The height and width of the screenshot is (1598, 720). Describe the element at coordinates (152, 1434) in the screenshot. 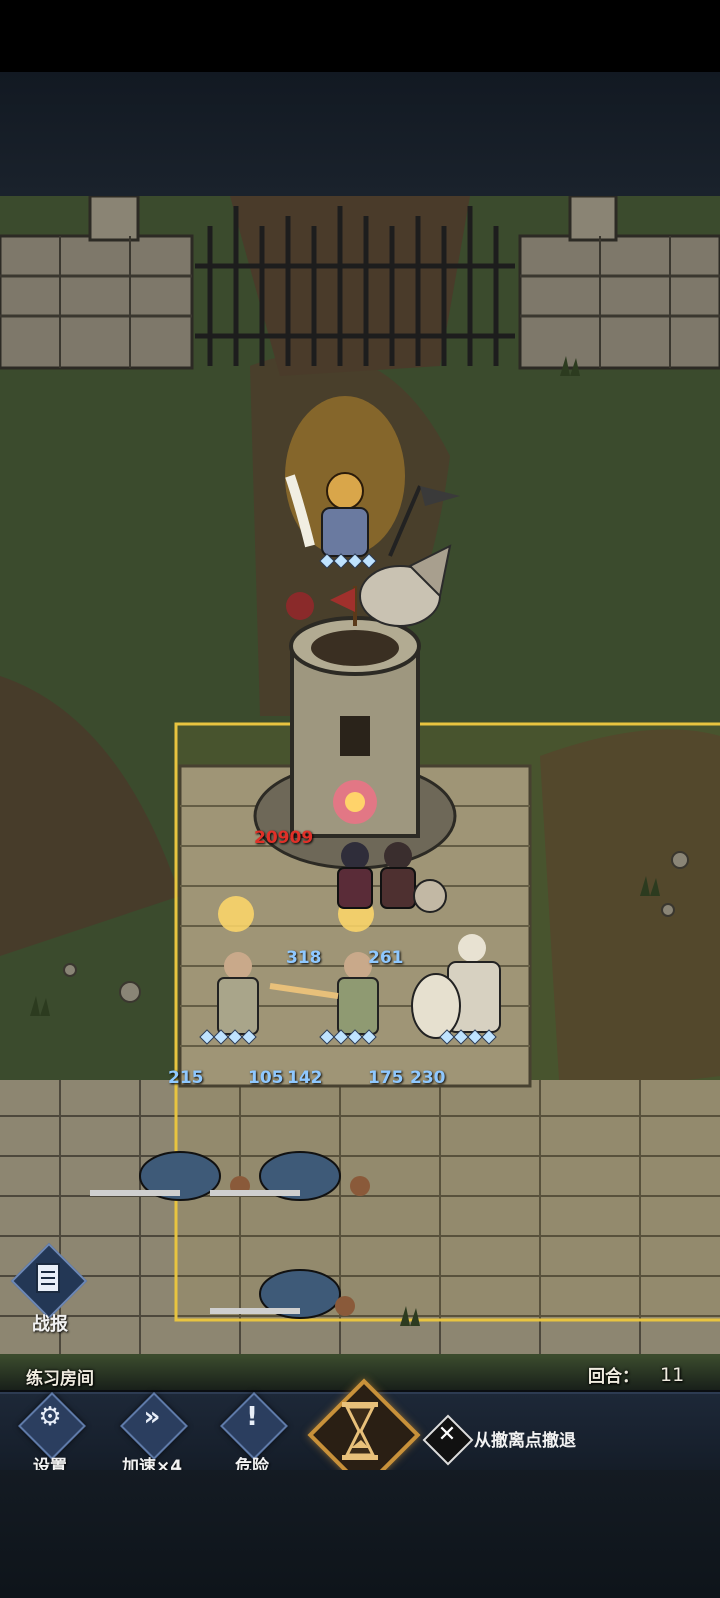

I see `speed-button: » 加速×4` at that location.